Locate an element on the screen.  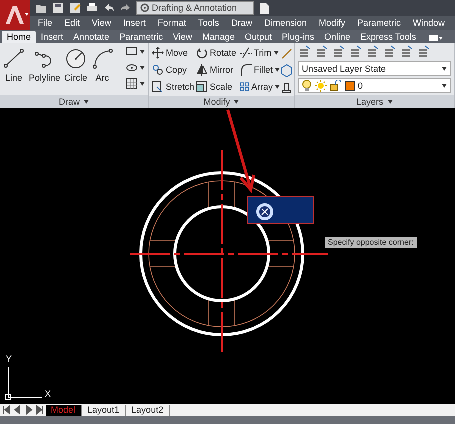
ribbon-tab: View is located at coordinates (183, 37).